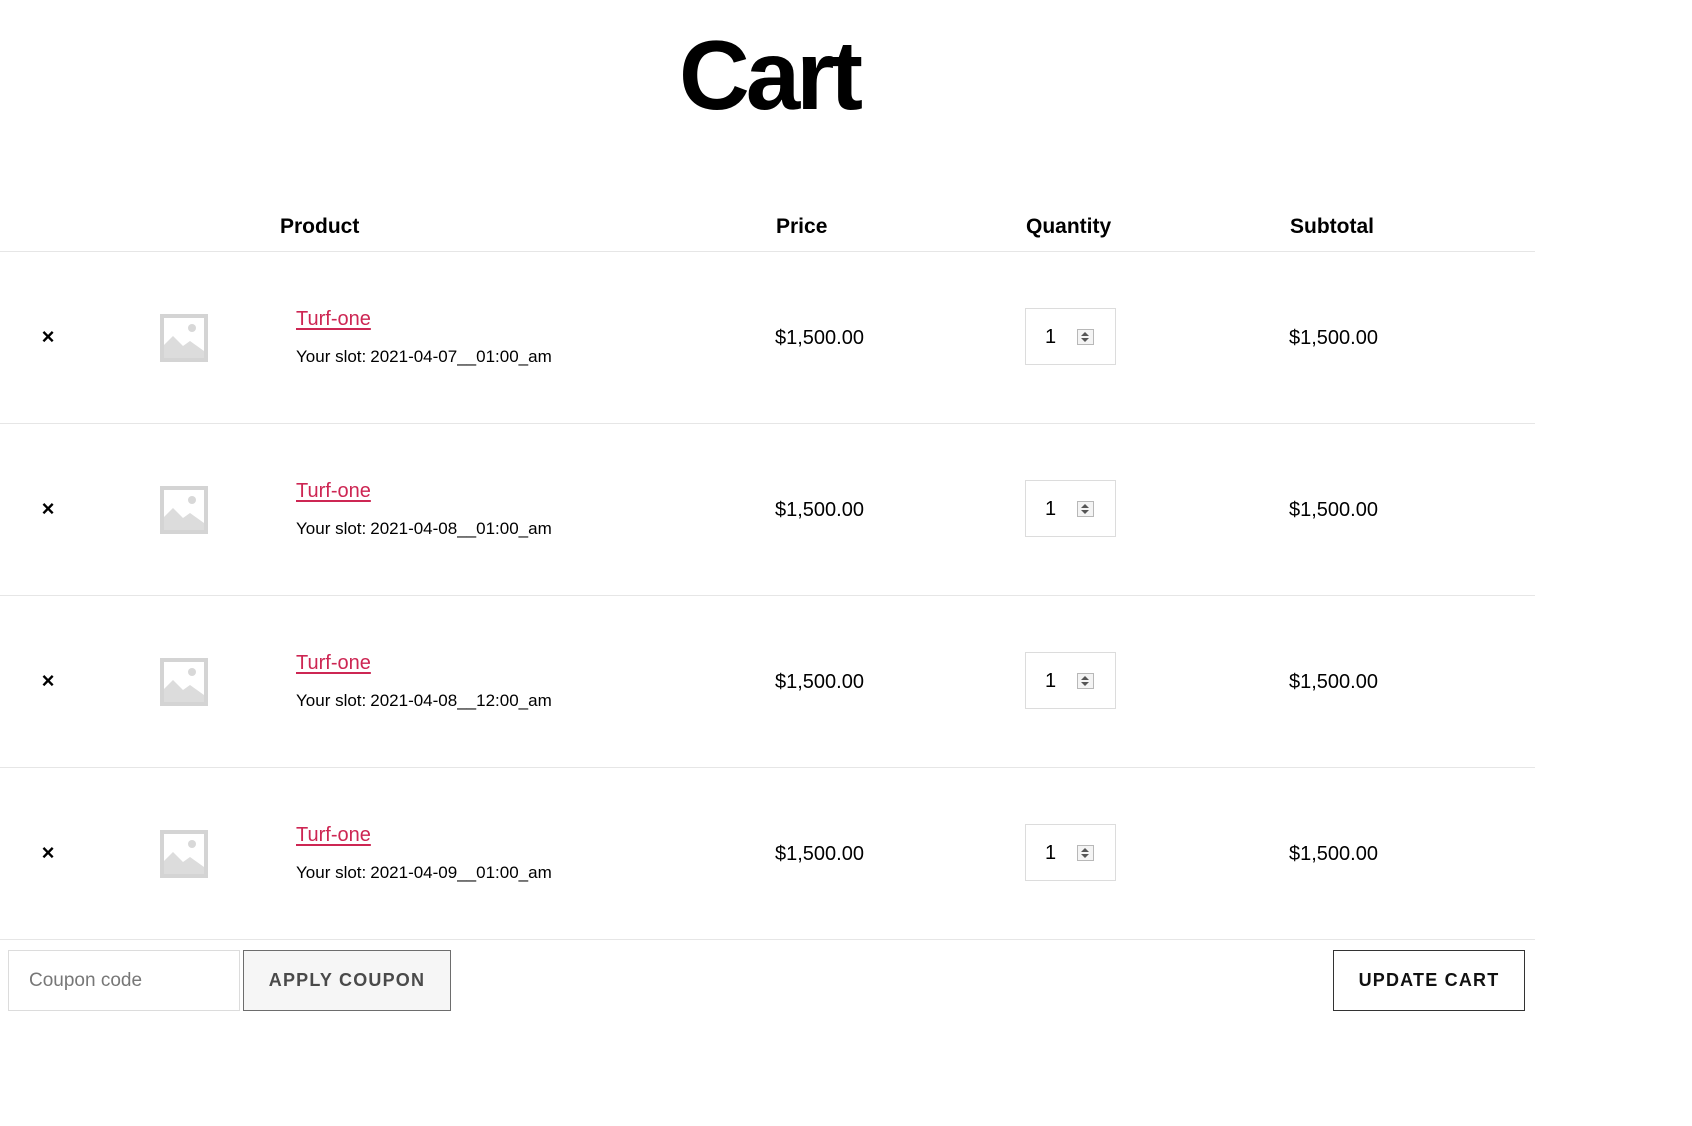  I want to click on apply-coupon-button: APPLY COUPON, so click(347, 980).